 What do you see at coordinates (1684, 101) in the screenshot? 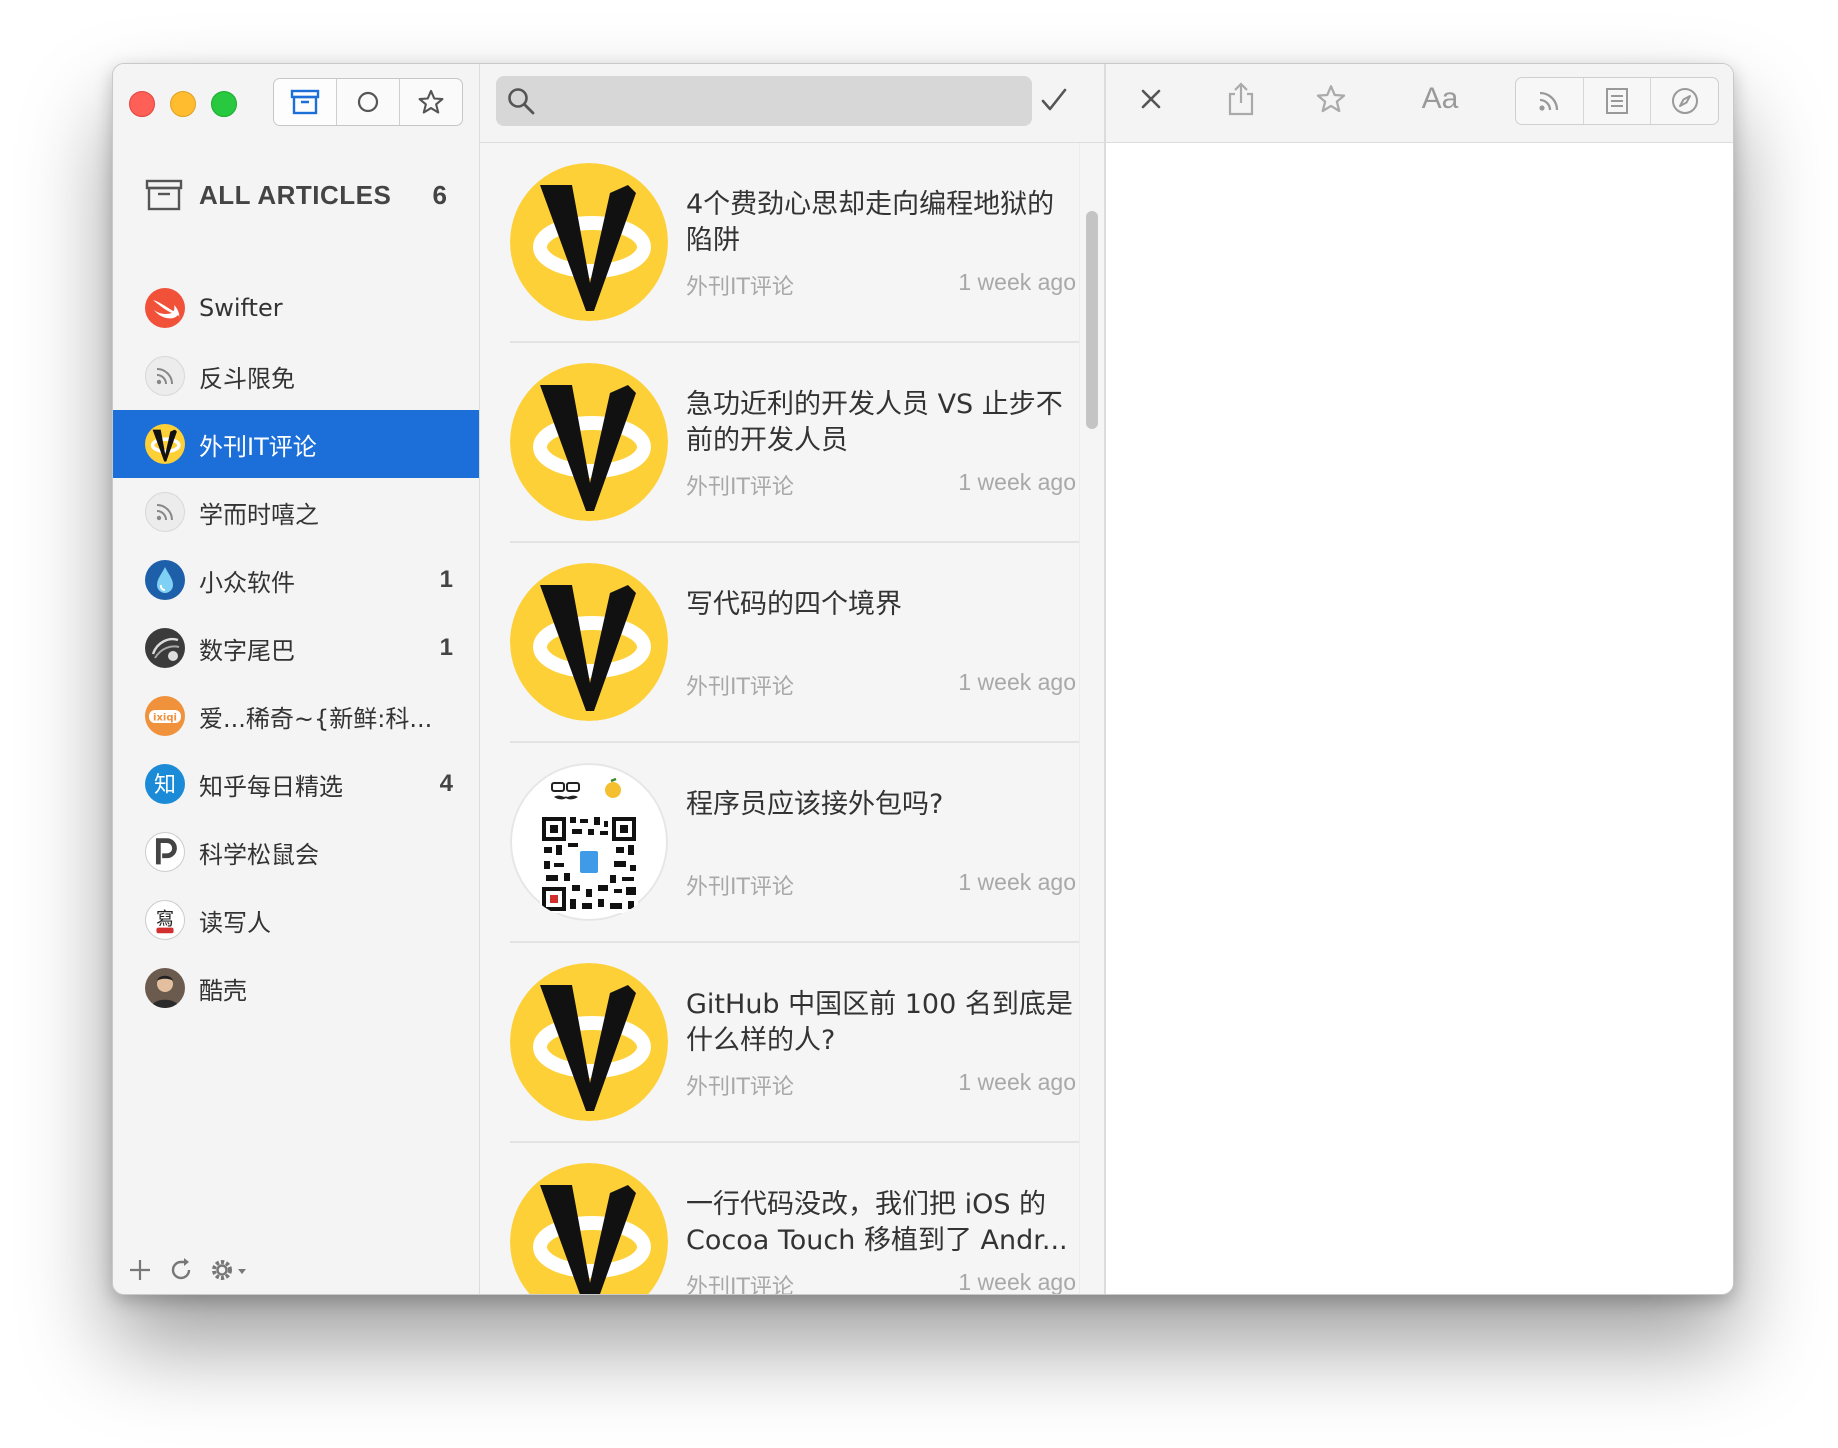
I see `web-view-button` at bounding box center [1684, 101].